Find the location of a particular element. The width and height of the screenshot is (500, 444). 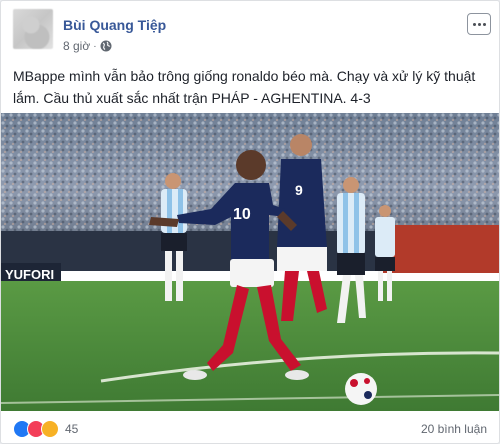

haha-icon is located at coordinates (50, 429).